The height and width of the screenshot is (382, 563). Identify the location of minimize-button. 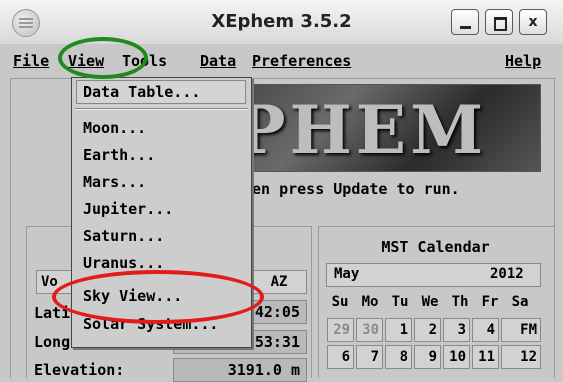
(465, 22).